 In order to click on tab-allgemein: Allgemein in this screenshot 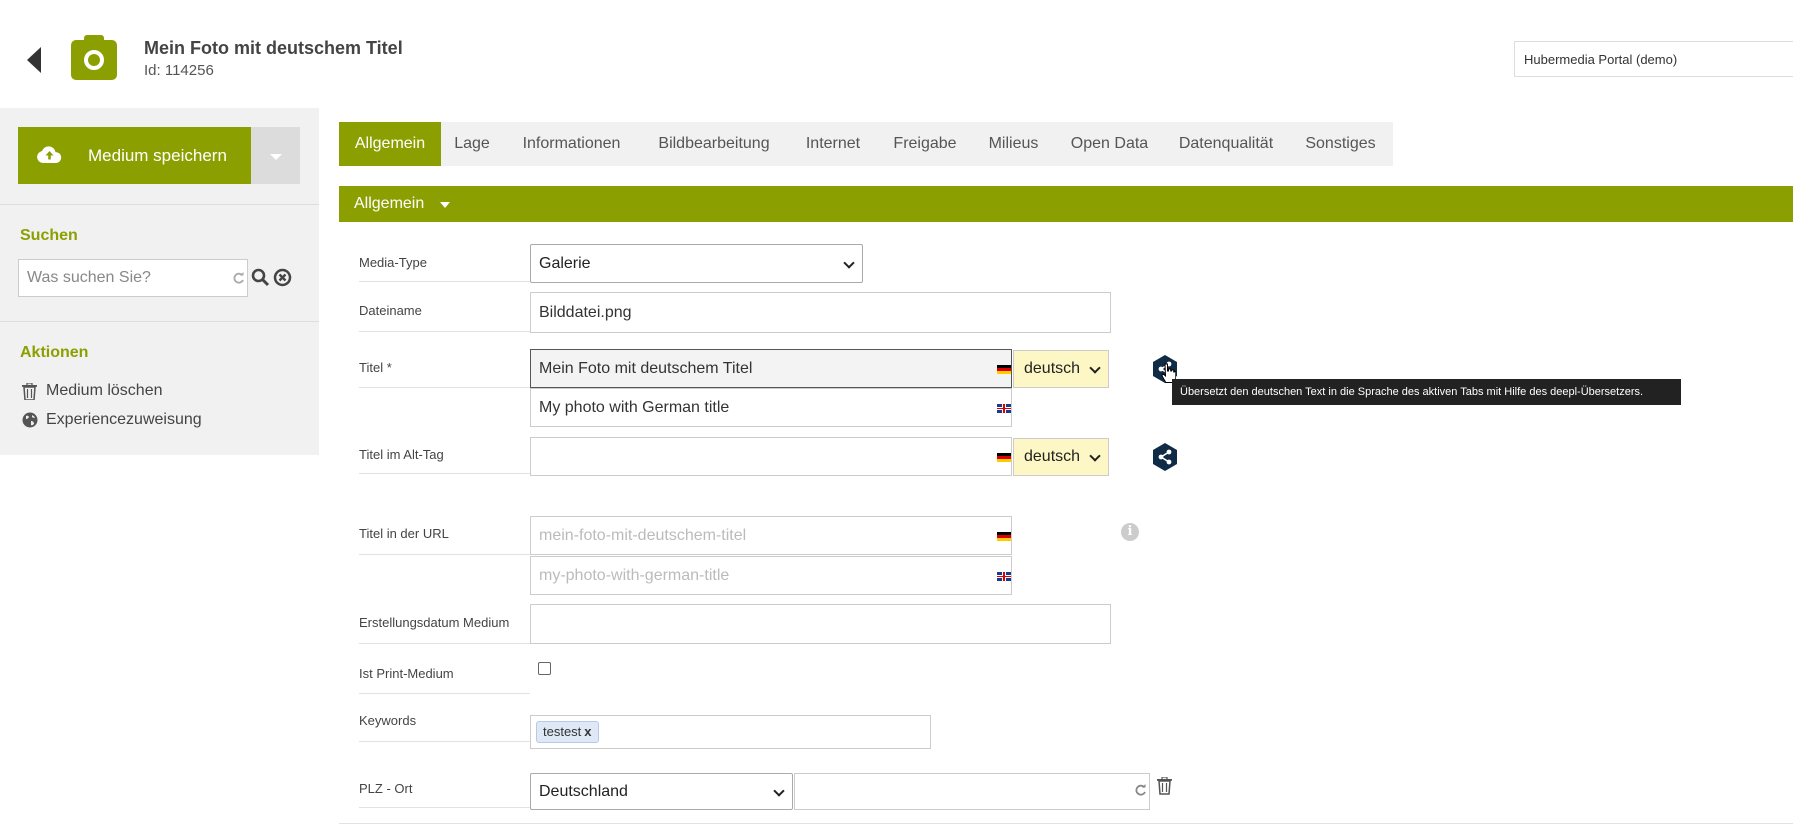, I will do `click(390, 144)`.